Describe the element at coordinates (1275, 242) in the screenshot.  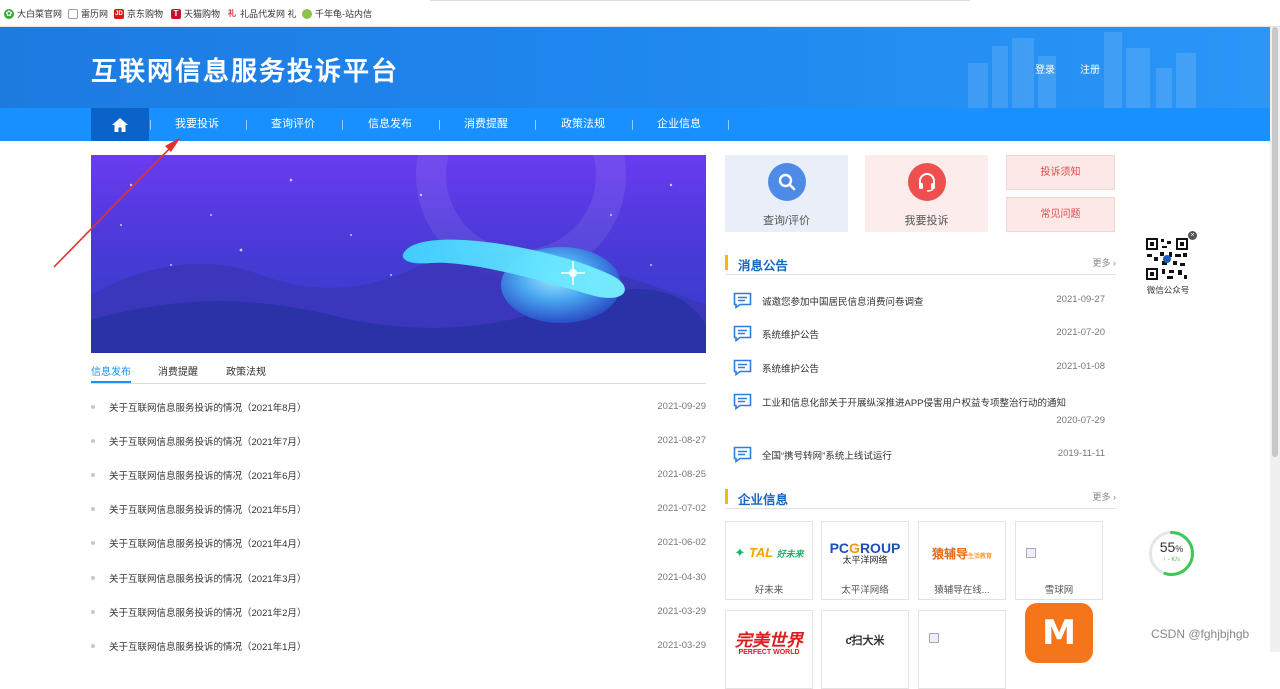
I see `scrollbar-thumb` at that location.